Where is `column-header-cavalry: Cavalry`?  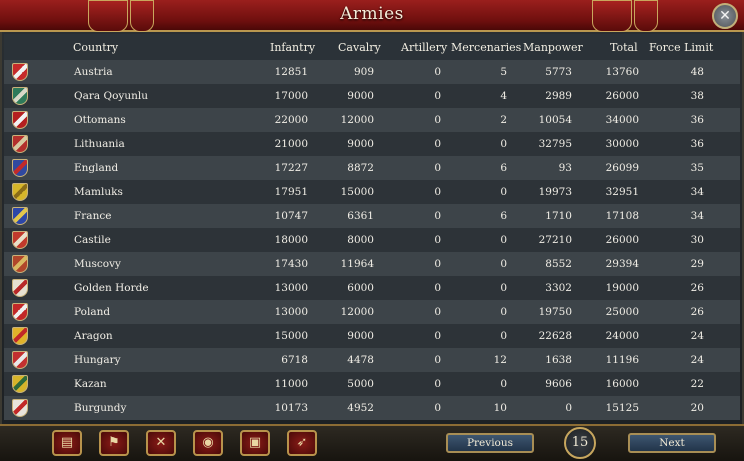 column-header-cavalry: Cavalry is located at coordinates (359, 47).